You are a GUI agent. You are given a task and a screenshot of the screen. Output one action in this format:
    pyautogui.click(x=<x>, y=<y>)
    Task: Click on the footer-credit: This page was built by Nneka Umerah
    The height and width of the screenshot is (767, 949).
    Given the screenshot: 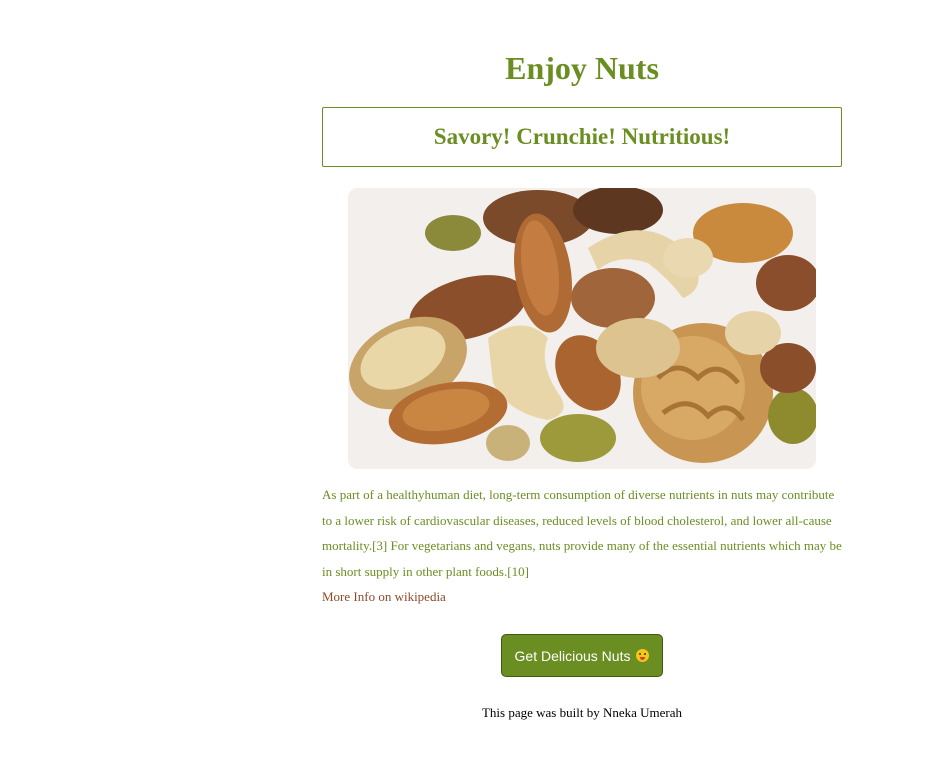 What is the action you would take?
    pyautogui.click(x=581, y=712)
    